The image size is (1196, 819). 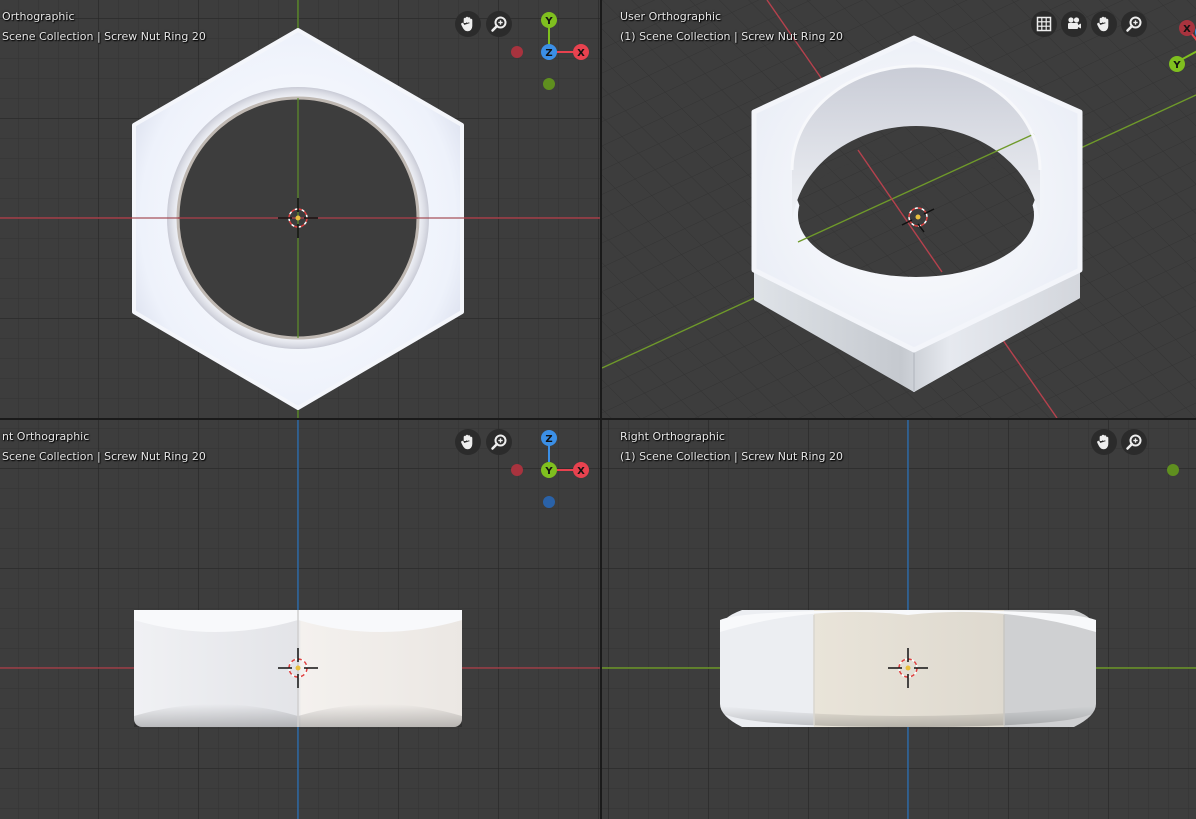 I want to click on grid-toggle-icon, so click(x=1044, y=24).